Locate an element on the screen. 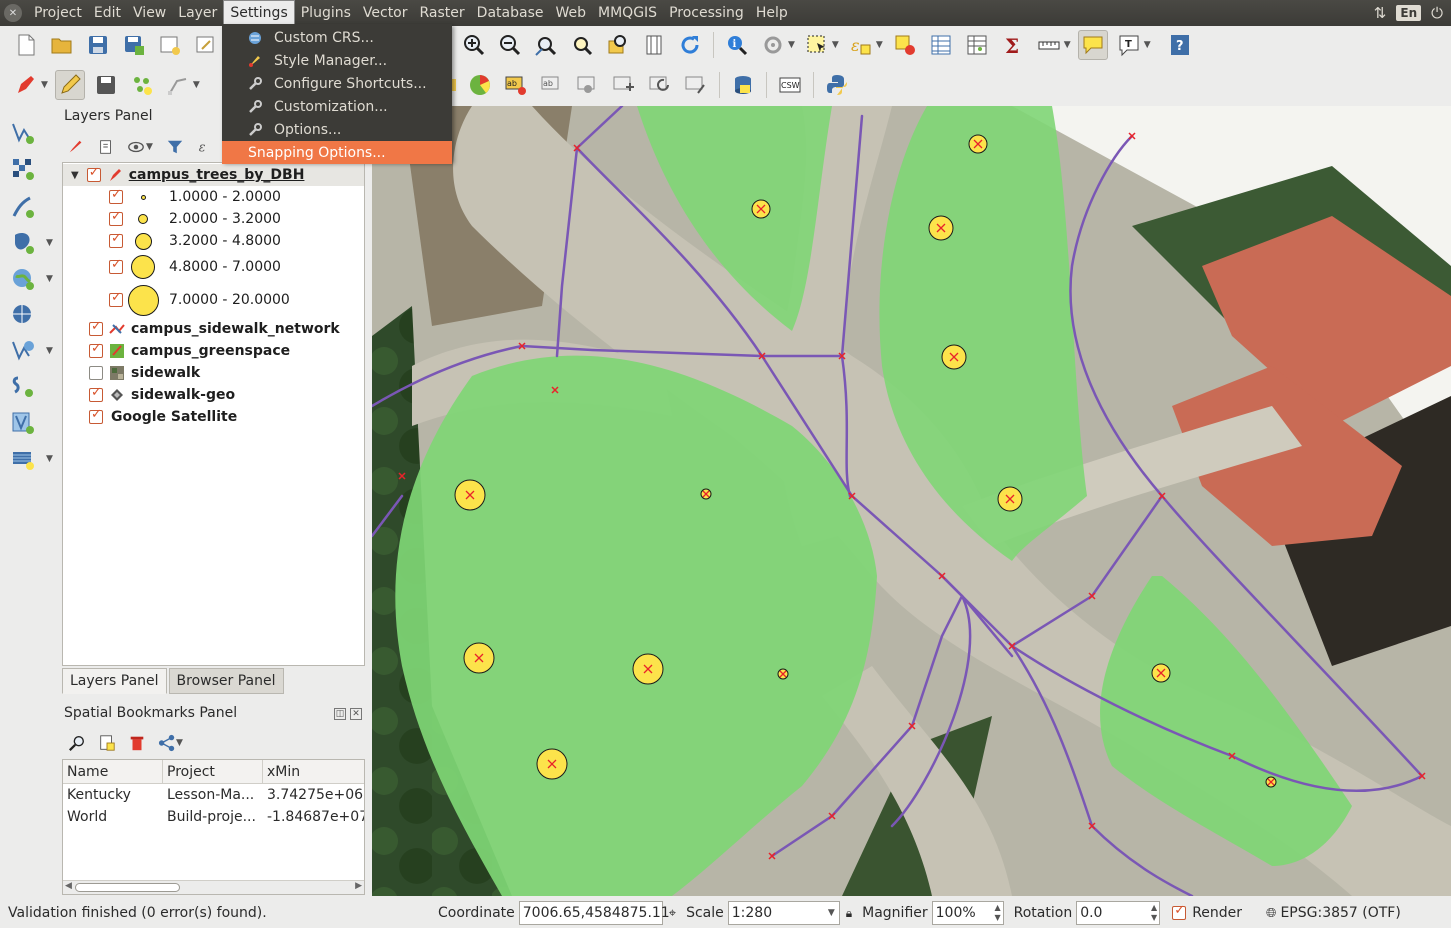 This screenshot has width=1451, height=928. horizontal-scrollbar: ◀ ▶ is located at coordinates (213, 887).